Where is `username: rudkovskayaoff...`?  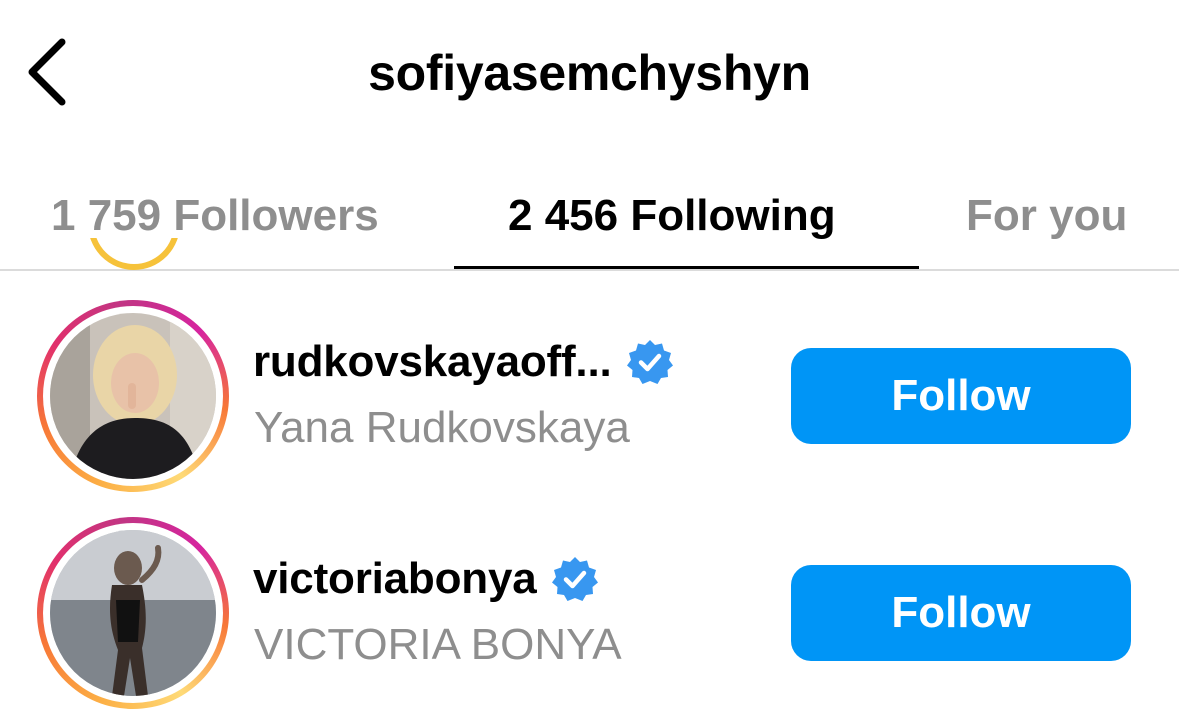 username: rudkovskayaoff... is located at coordinates (432, 362).